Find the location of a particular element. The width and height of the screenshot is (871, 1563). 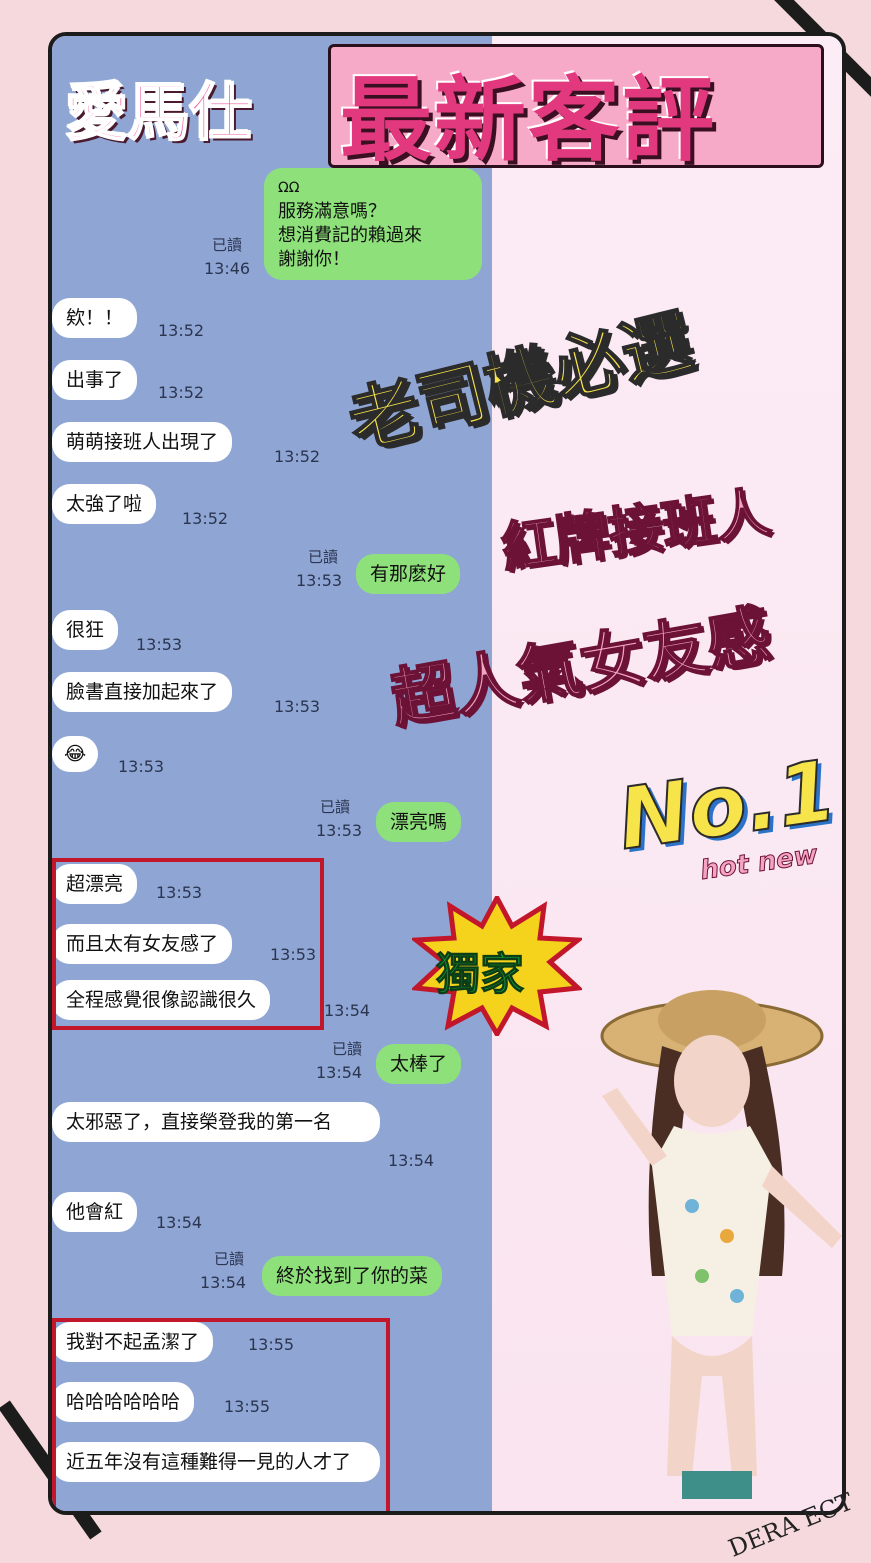

chat-bubble: 臉書直接加起來了 is located at coordinates (142, 692).